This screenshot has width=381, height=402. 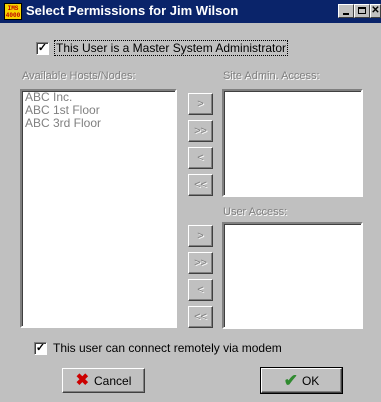 I want to click on modem-checkbox: ✓, so click(x=40, y=348).